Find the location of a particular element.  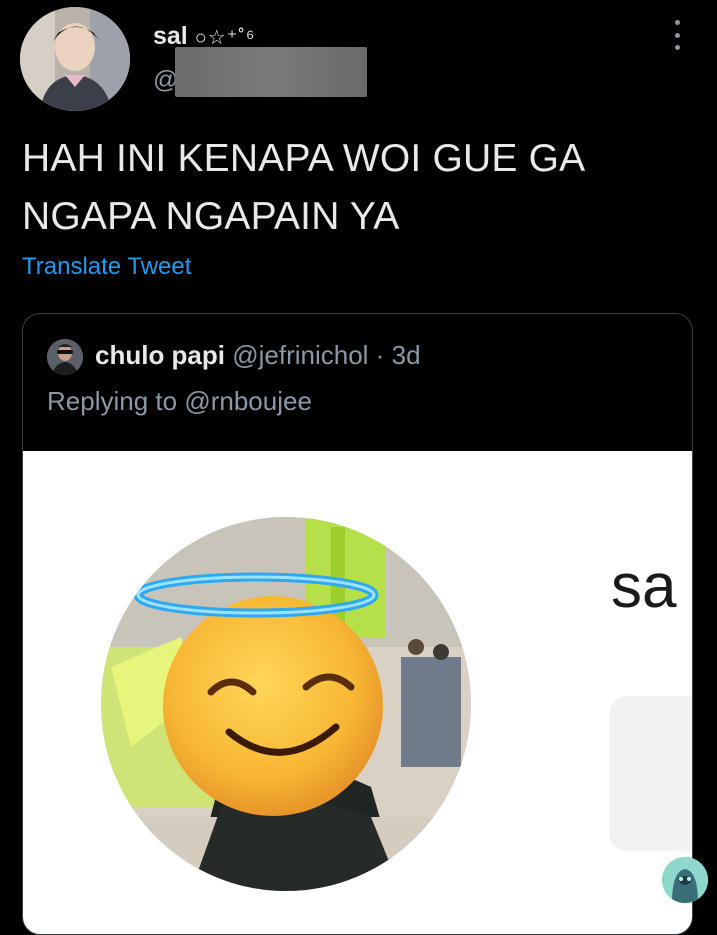

author-avatar-image is located at coordinates (75, 59).